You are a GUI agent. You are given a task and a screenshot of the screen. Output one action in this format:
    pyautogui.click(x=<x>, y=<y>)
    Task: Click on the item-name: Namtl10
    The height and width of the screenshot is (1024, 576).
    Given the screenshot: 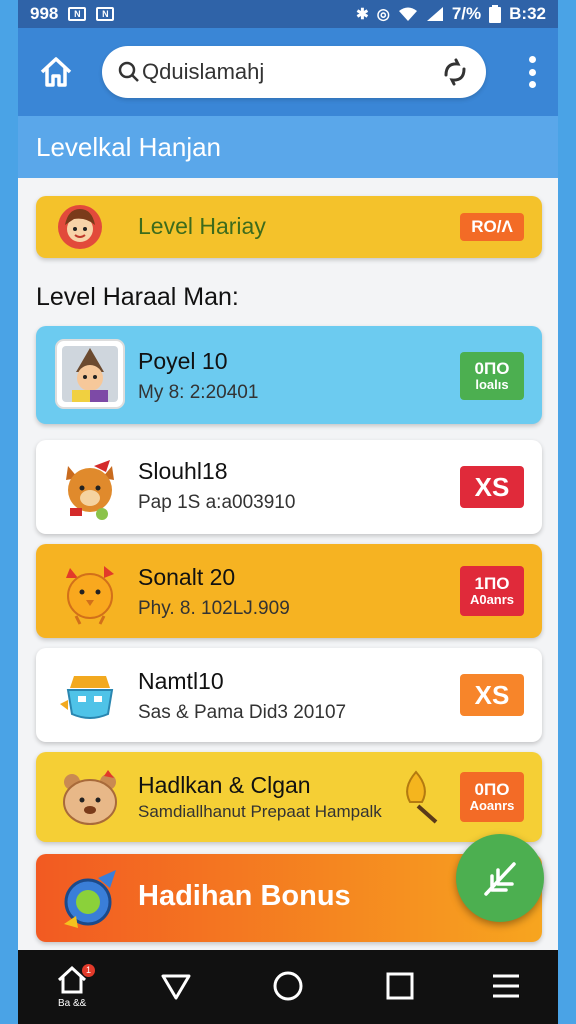 What is the action you would take?
    pyautogui.click(x=181, y=681)
    